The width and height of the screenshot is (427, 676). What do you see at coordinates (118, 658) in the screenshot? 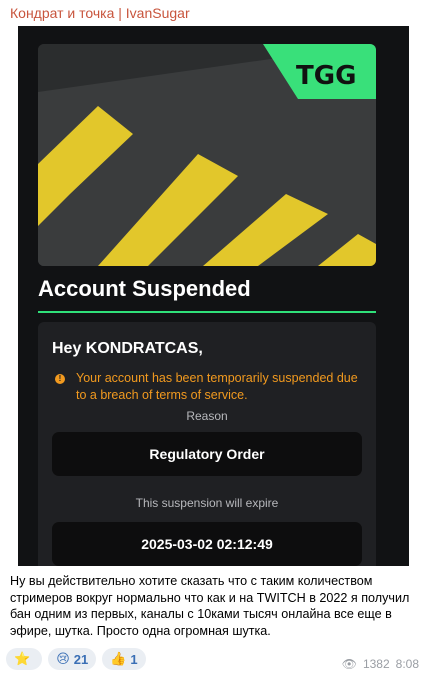
I see `thumbs-up-icon: 👍` at bounding box center [118, 658].